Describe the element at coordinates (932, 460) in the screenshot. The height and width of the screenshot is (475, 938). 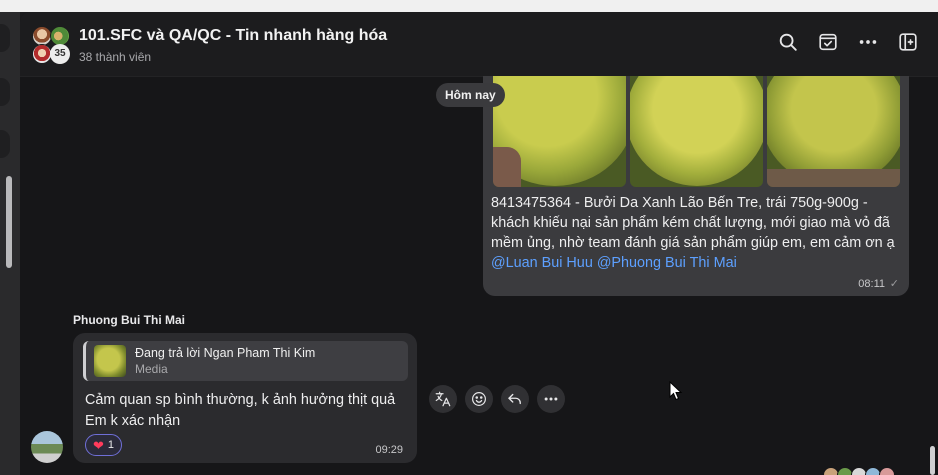
I see `chat-scrollbar` at that location.